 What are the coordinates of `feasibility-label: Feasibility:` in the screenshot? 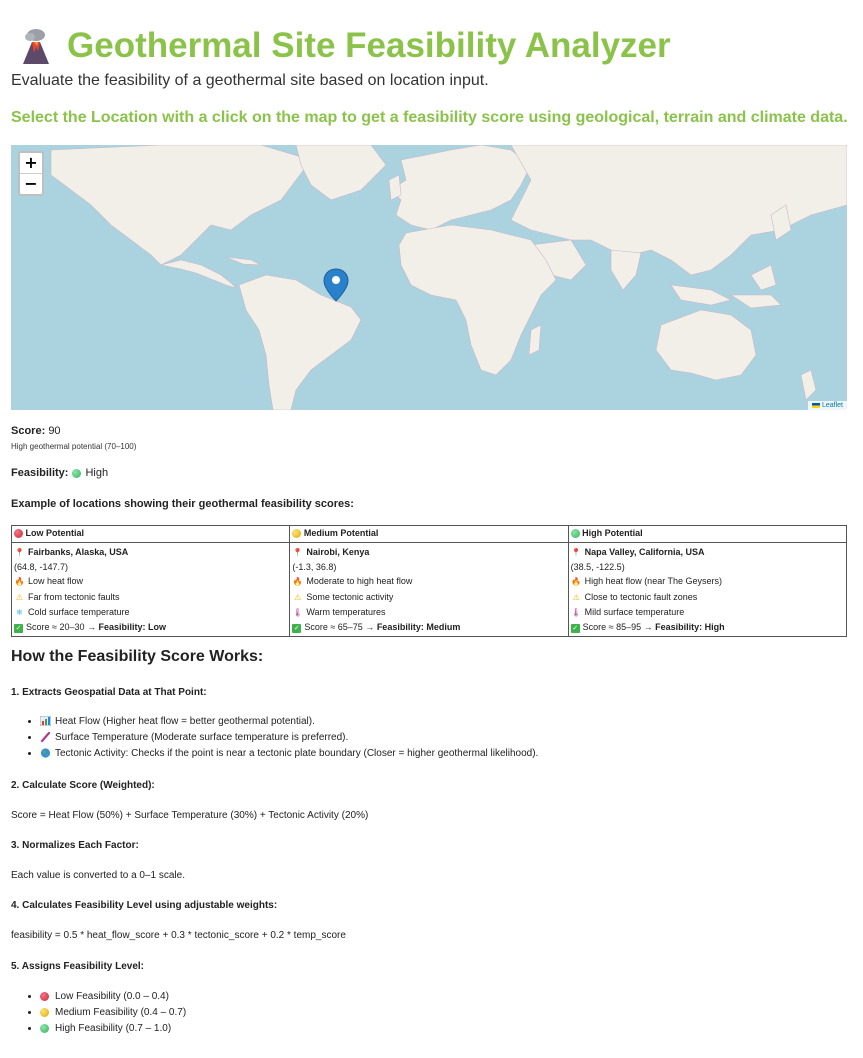 It's located at (40, 473).